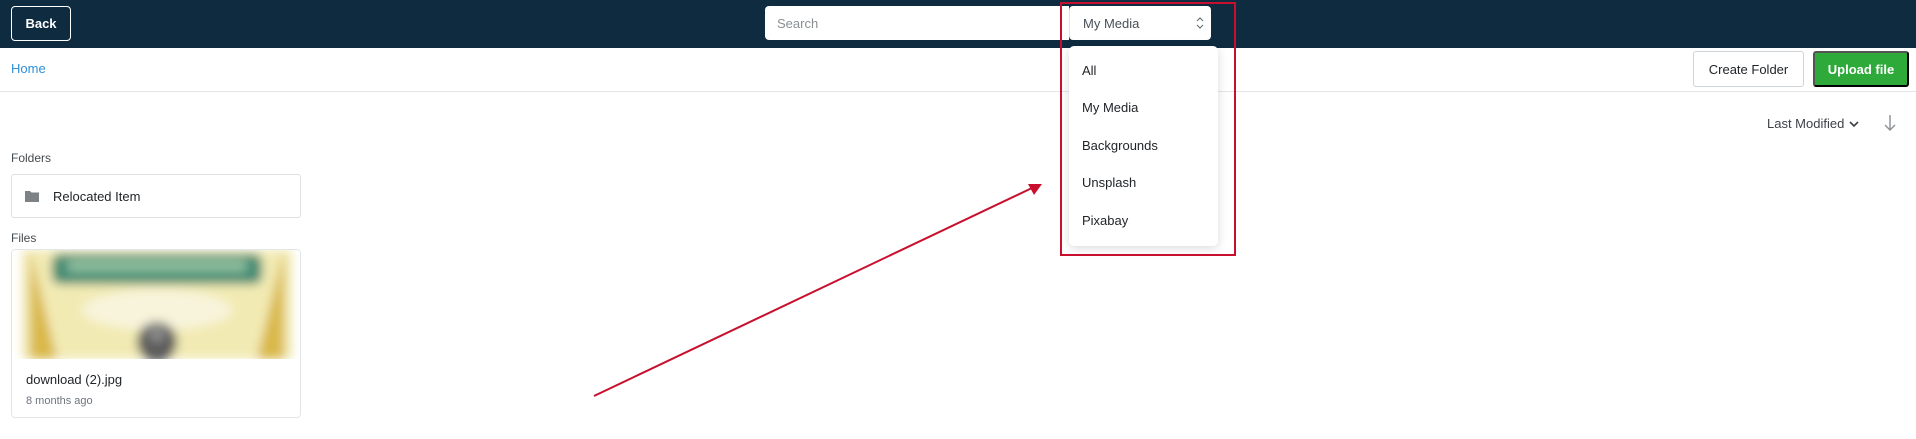 This screenshot has width=1916, height=439. Describe the element at coordinates (1854, 123) in the screenshot. I see `chevron-down-icon` at that location.